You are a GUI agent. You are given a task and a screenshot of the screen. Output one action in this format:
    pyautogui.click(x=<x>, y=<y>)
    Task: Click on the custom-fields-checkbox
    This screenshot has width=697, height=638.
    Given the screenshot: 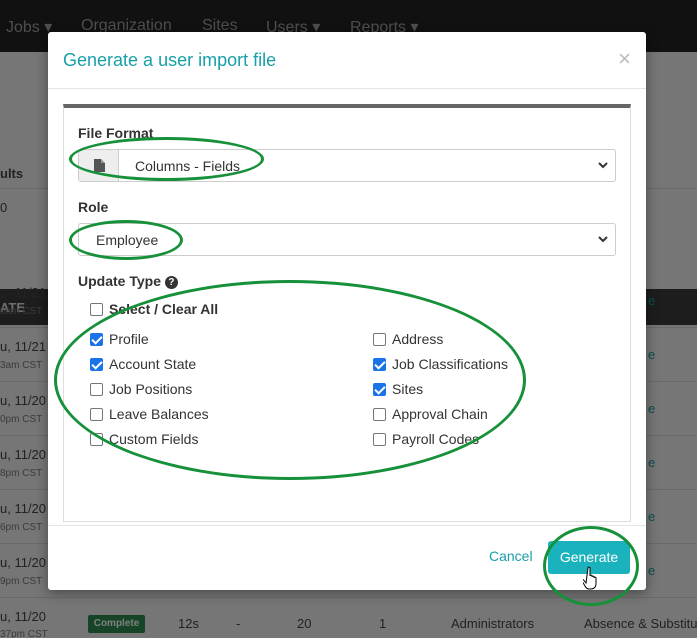 What is the action you would take?
    pyautogui.click(x=96, y=439)
    